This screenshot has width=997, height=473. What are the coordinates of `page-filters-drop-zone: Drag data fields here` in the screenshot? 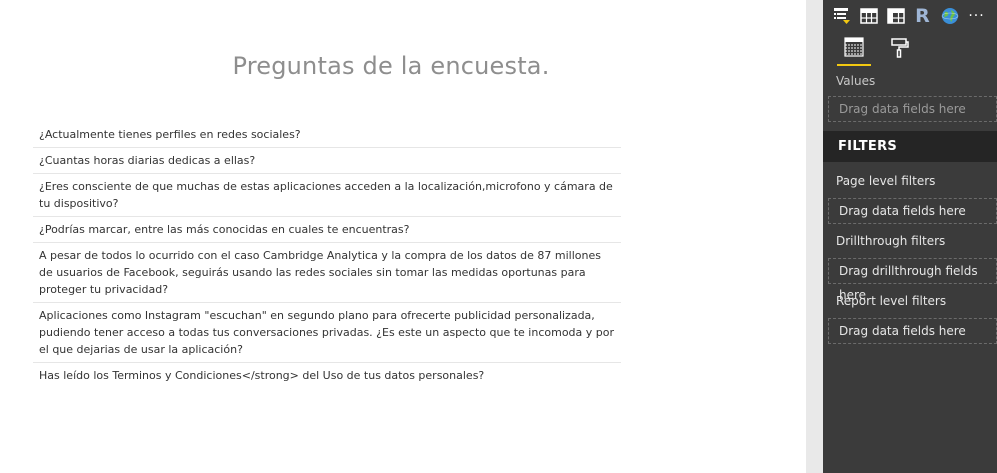 It's located at (912, 211).